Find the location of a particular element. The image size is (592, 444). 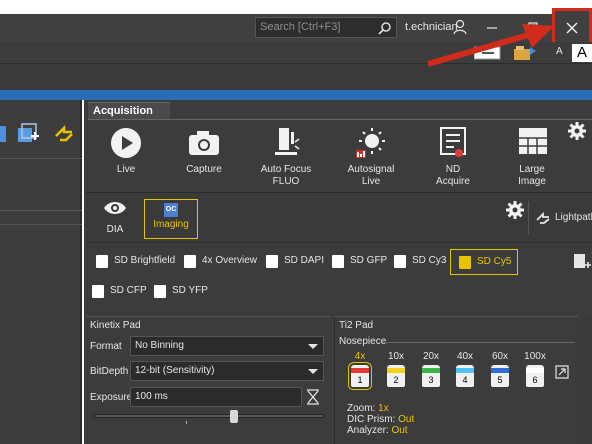

autofocus-icon is located at coordinates (287, 141).